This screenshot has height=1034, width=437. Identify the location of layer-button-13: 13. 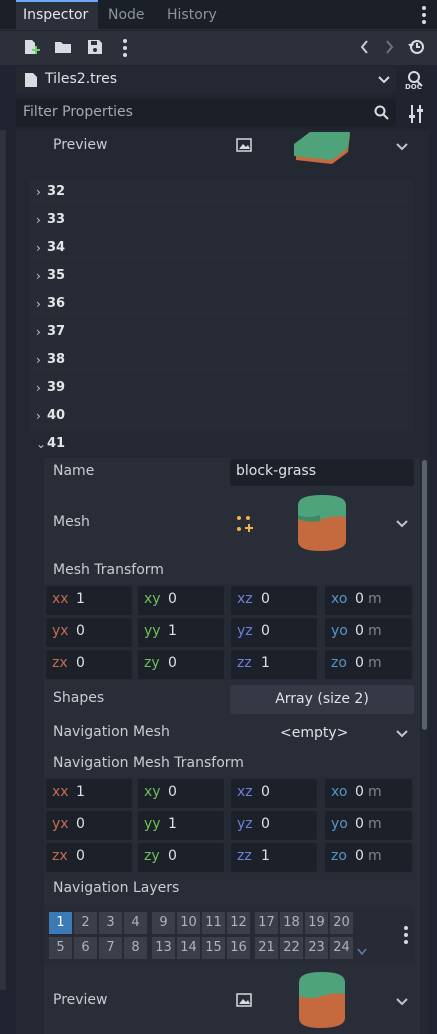
(163, 948).